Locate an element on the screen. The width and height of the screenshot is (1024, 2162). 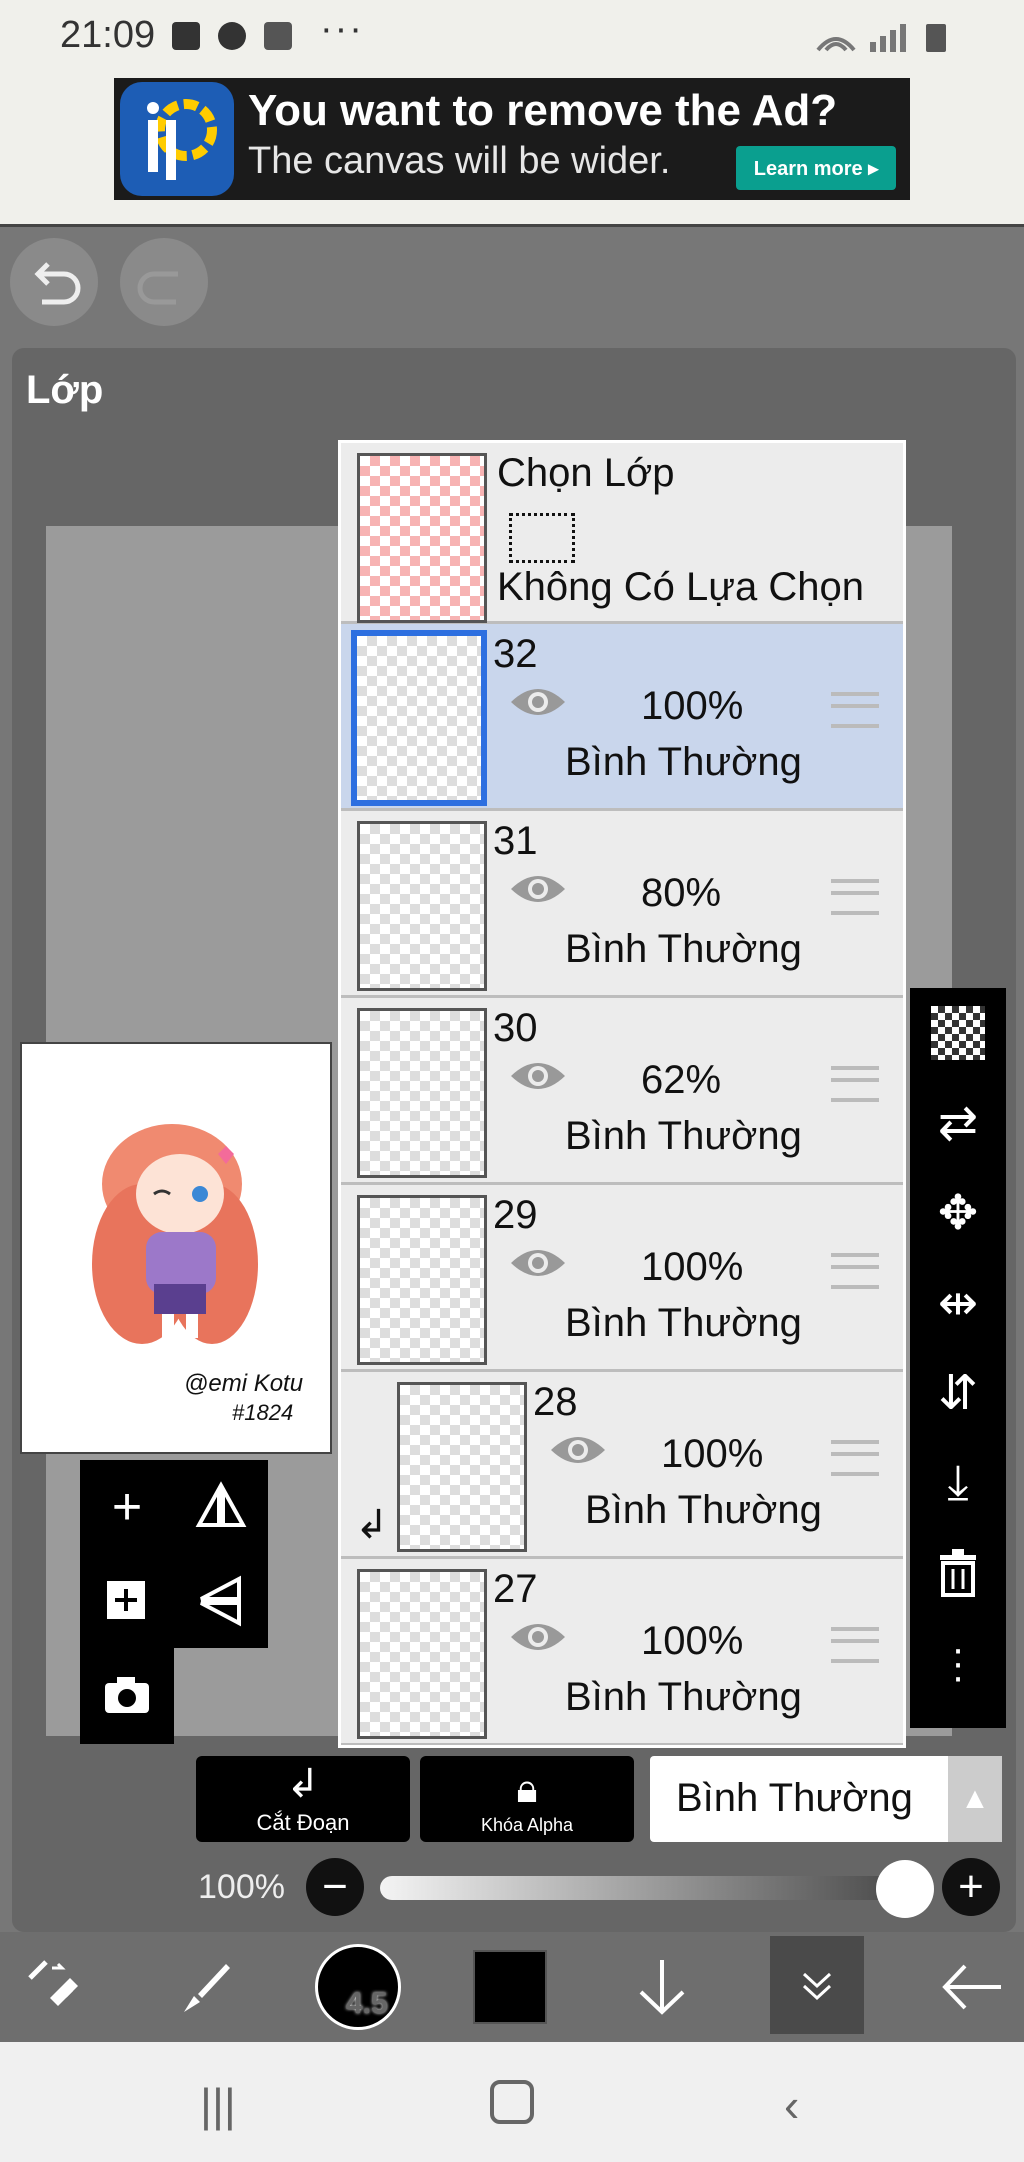
double-chevron-down-icon is located at coordinates (817, 1986).